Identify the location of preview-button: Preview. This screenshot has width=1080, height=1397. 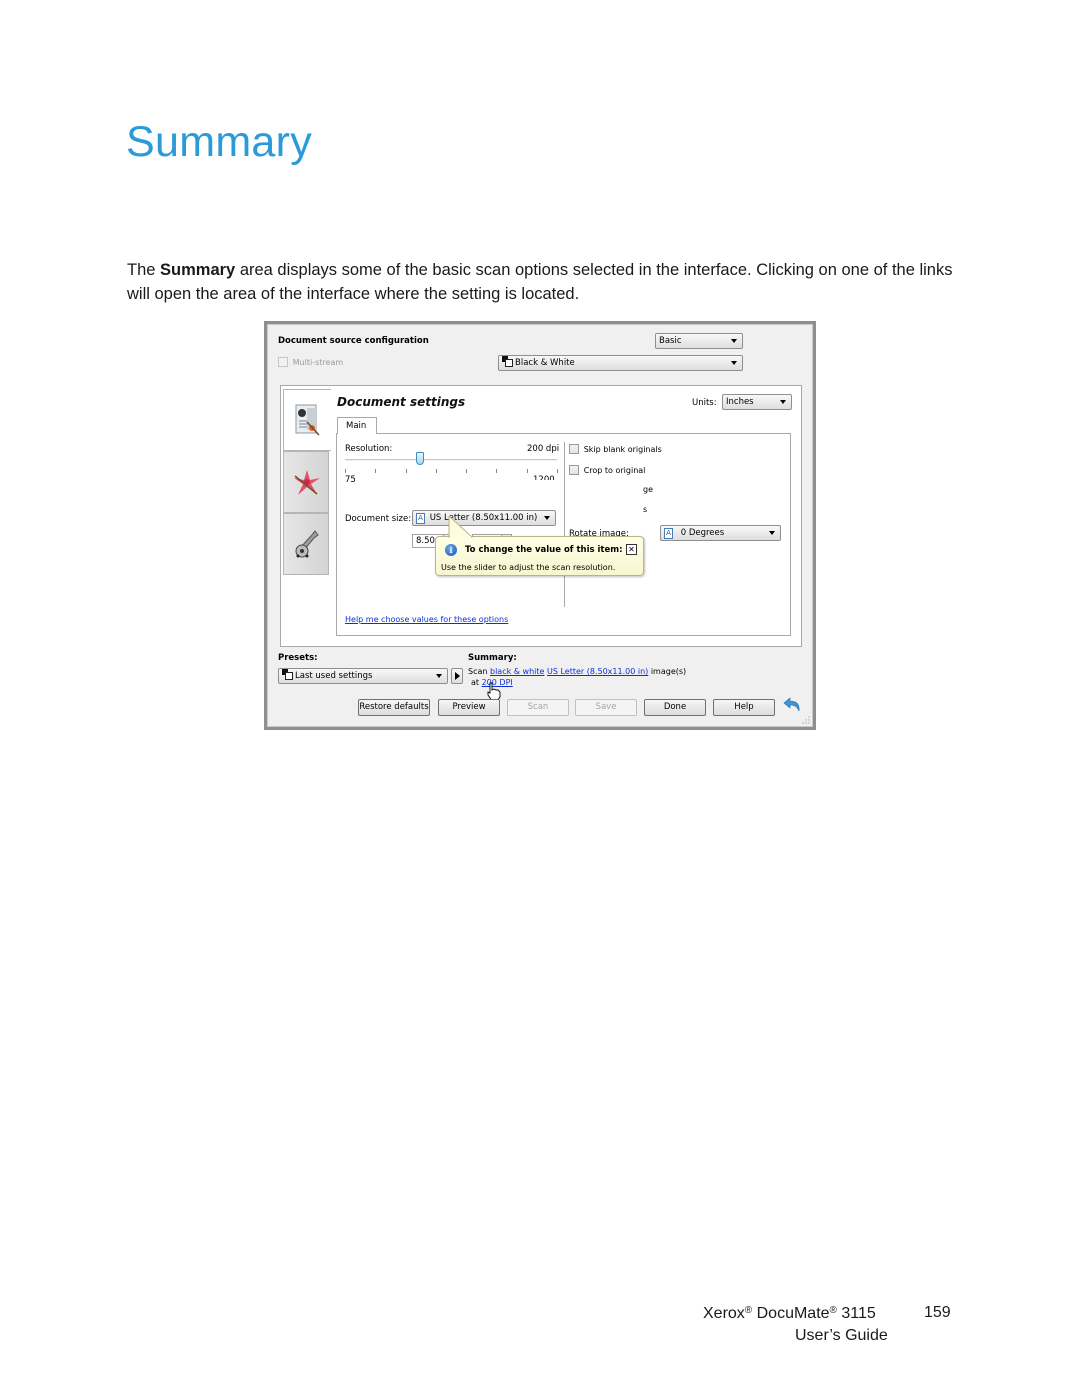
(469, 707).